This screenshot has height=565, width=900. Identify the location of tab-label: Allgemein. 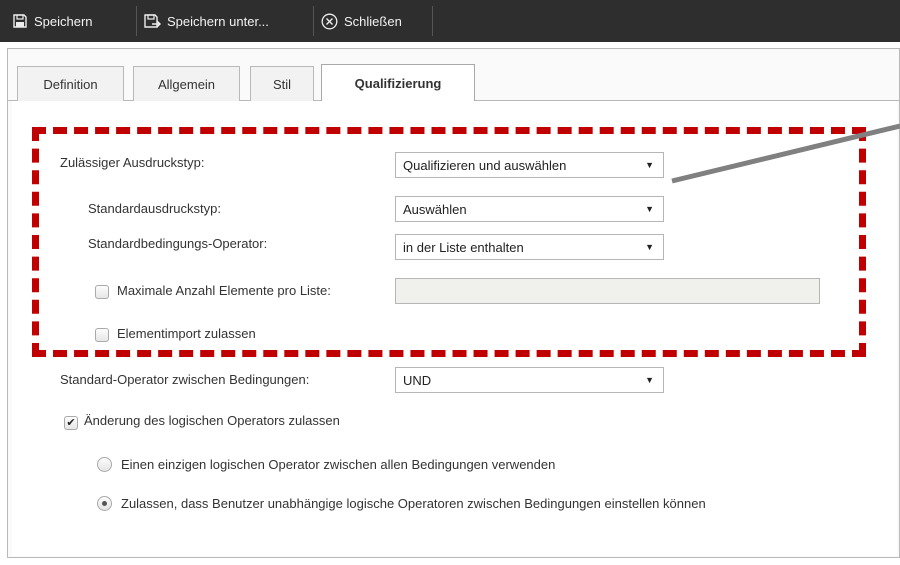
(186, 84).